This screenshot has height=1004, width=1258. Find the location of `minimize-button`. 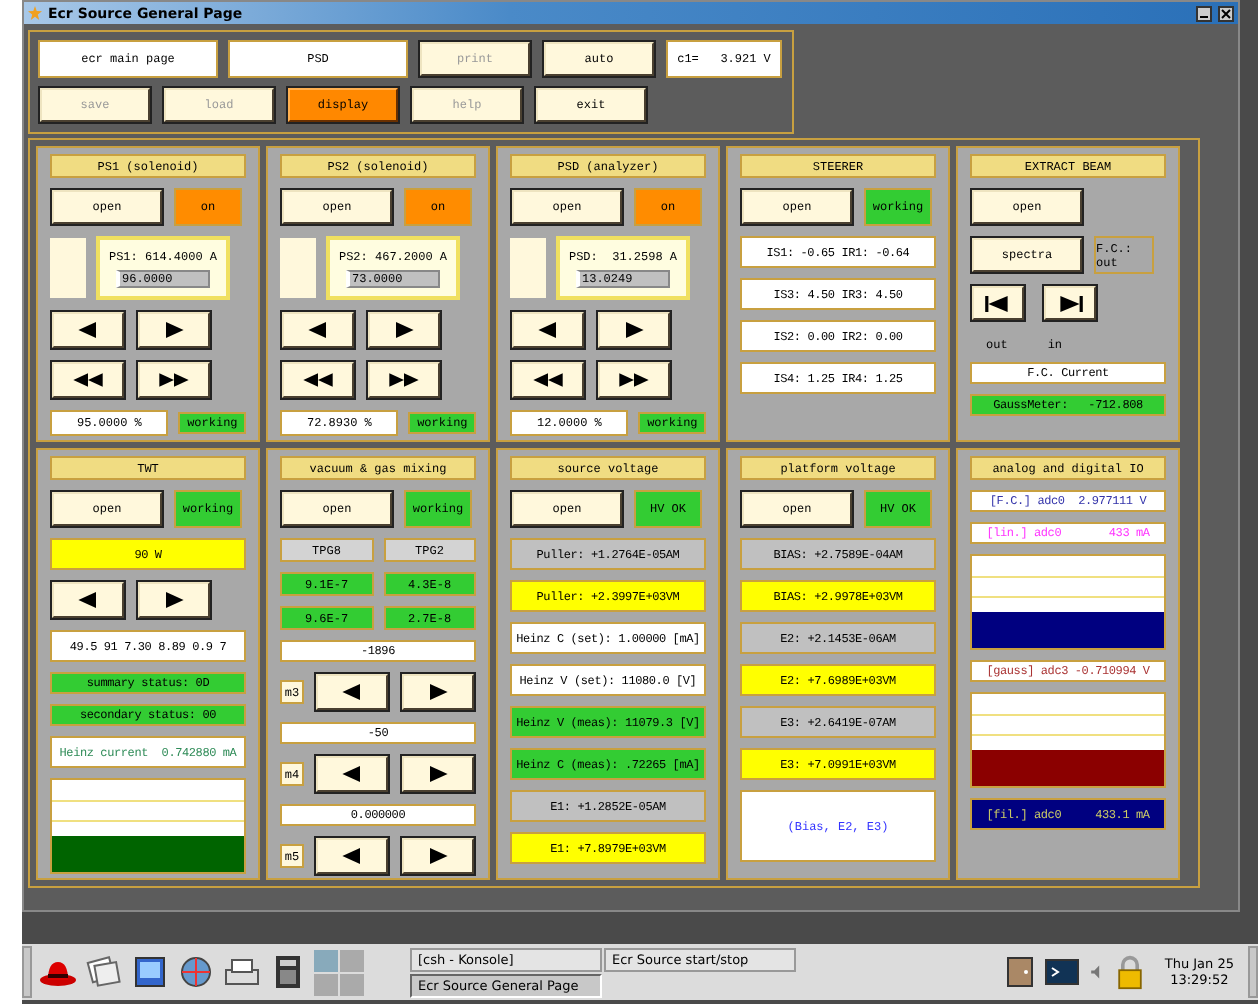

minimize-button is located at coordinates (1204, 13).